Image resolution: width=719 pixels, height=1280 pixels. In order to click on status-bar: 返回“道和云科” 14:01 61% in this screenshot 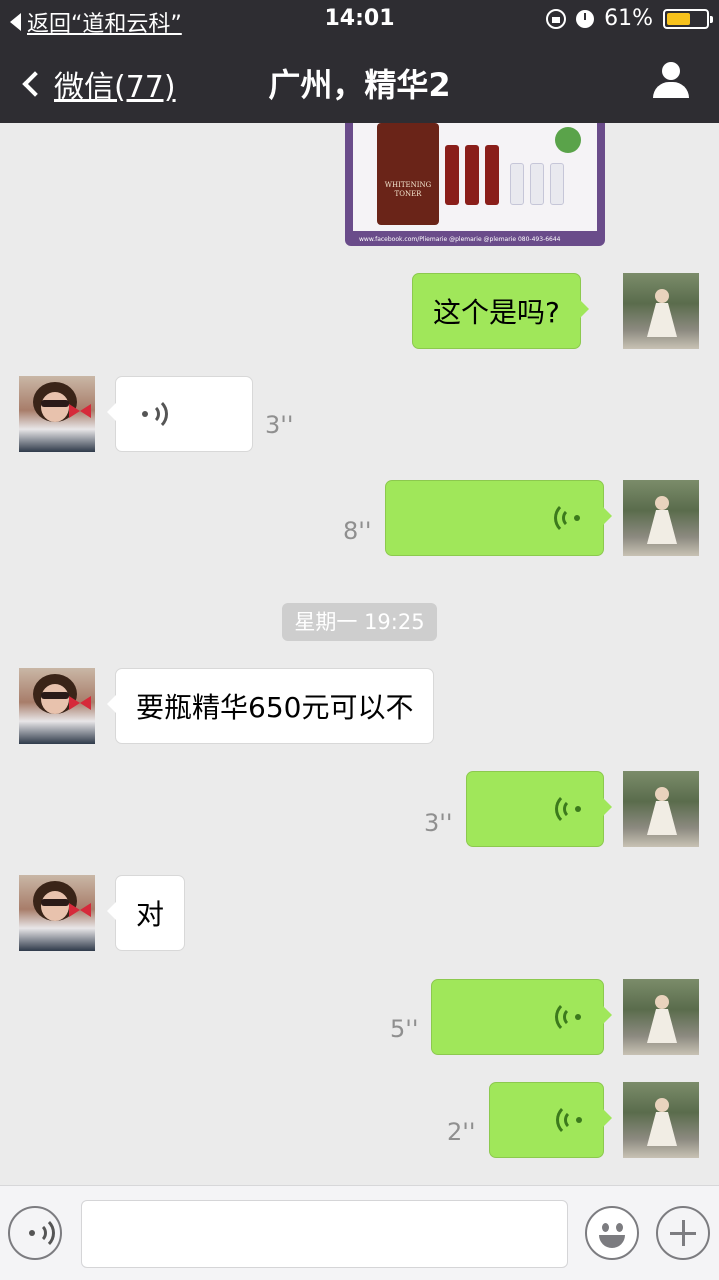, I will do `click(359, 20)`.